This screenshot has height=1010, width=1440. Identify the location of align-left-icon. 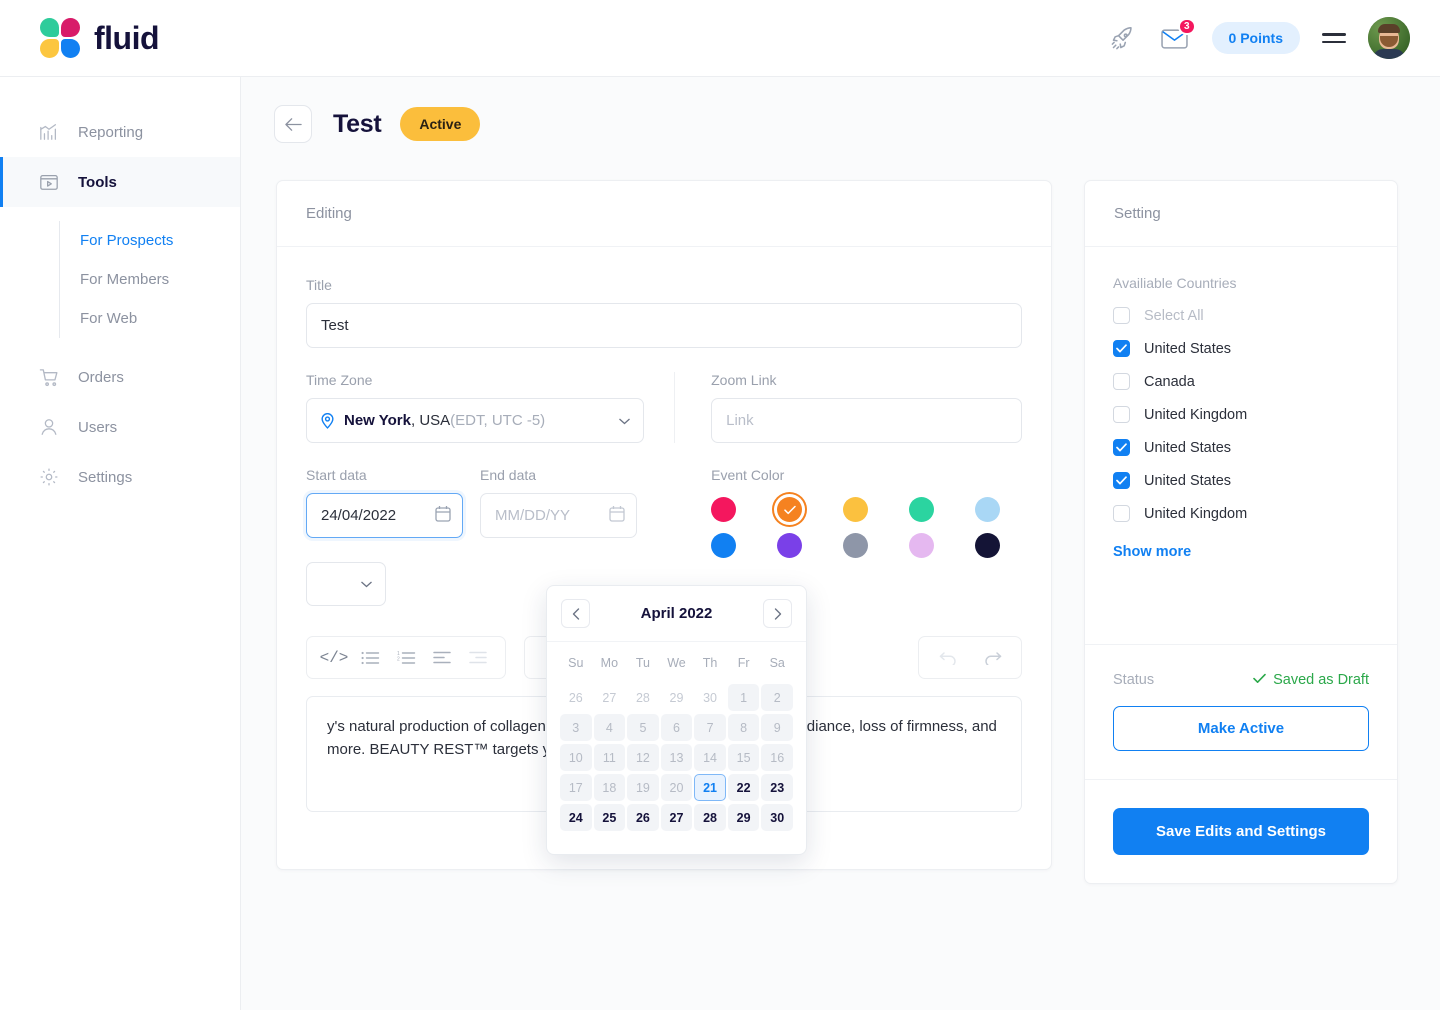
(442, 658).